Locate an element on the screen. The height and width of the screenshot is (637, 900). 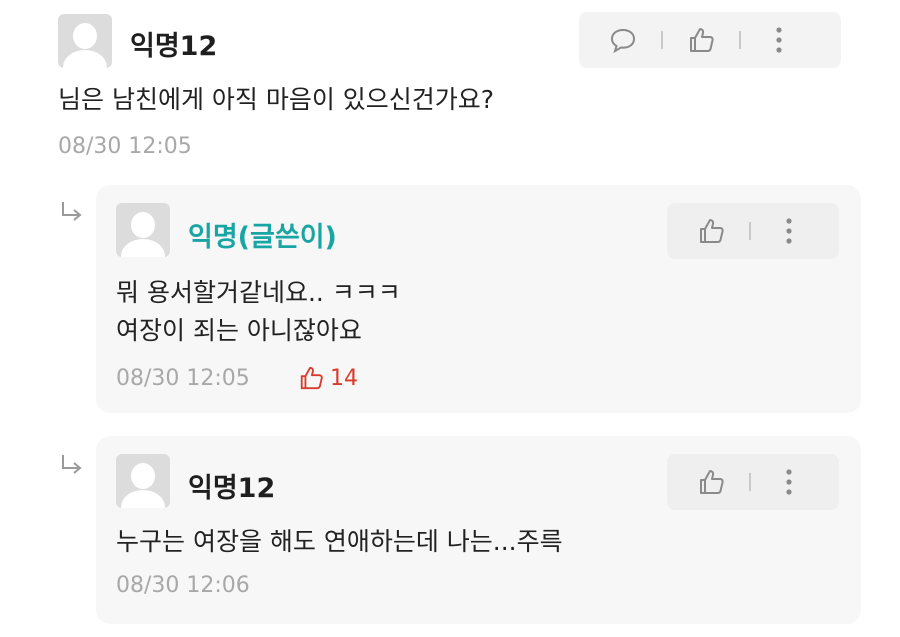
like-count-value: 14 is located at coordinates (344, 378).